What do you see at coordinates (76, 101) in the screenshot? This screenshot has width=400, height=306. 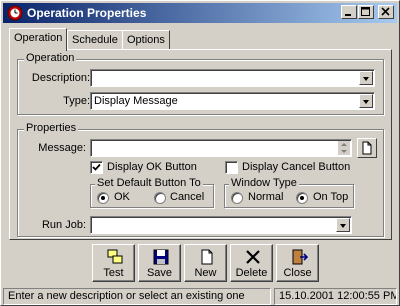 I see `type-label: Type:` at bounding box center [76, 101].